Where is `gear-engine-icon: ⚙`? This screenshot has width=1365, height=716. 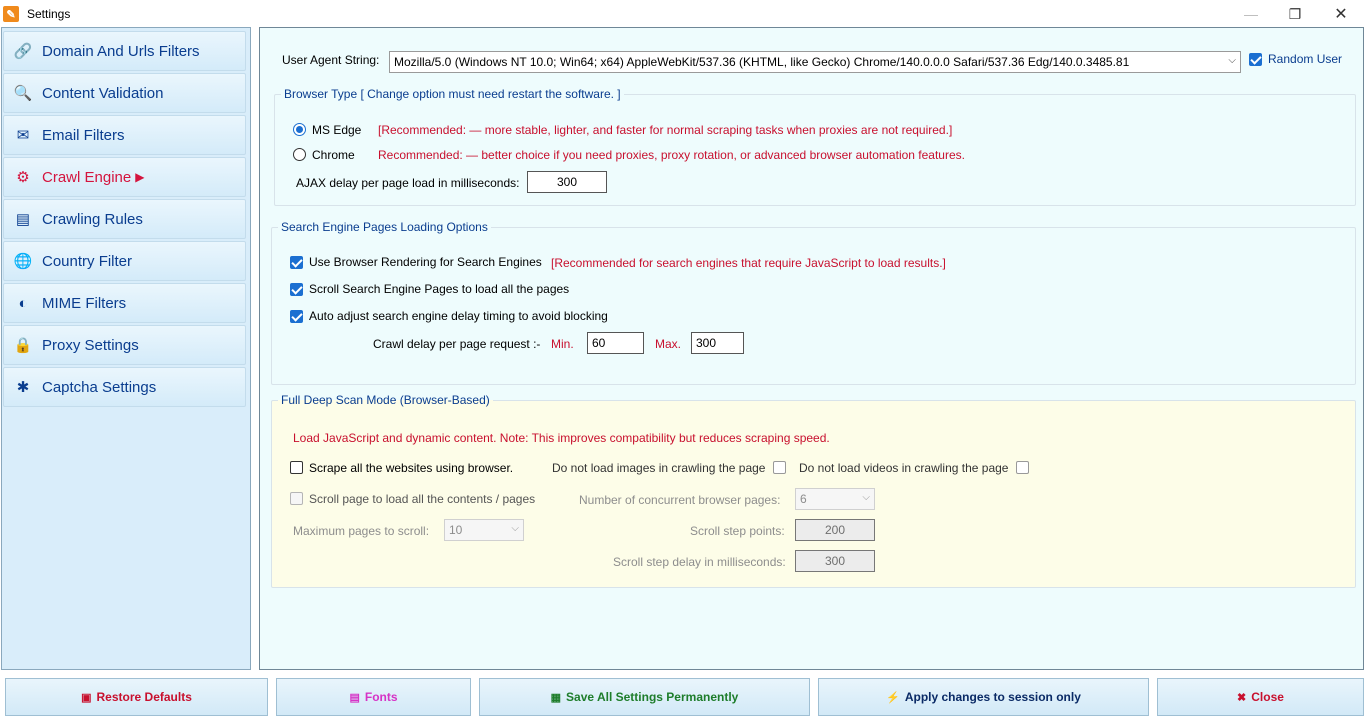 gear-engine-icon: ⚙ is located at coordinates (23, 177).